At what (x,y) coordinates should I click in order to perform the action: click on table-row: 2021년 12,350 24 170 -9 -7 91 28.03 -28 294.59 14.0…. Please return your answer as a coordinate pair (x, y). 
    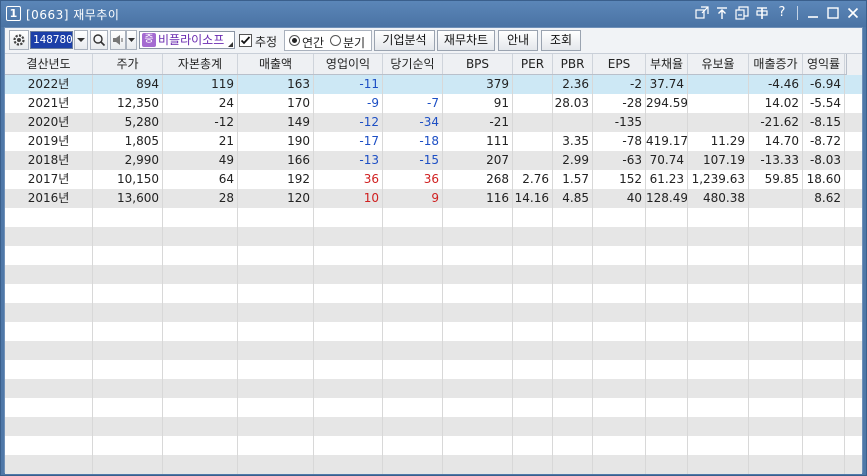
    Looking at the image, I should click on (433, 103).